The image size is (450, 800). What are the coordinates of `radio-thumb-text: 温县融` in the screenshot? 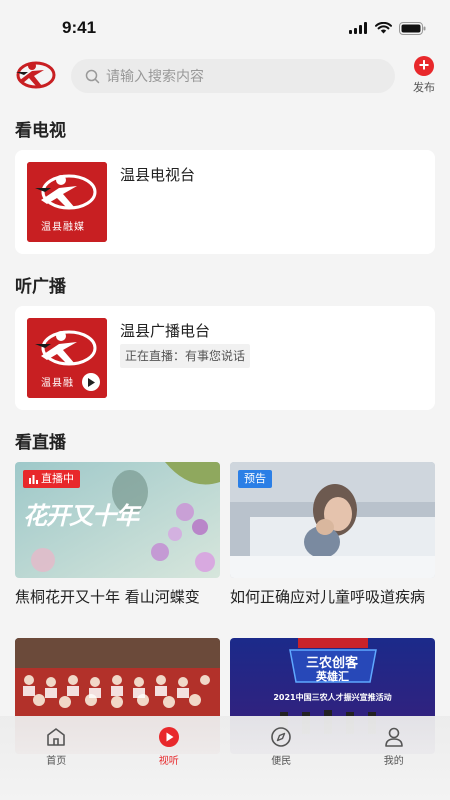 It's located at (57, 383).